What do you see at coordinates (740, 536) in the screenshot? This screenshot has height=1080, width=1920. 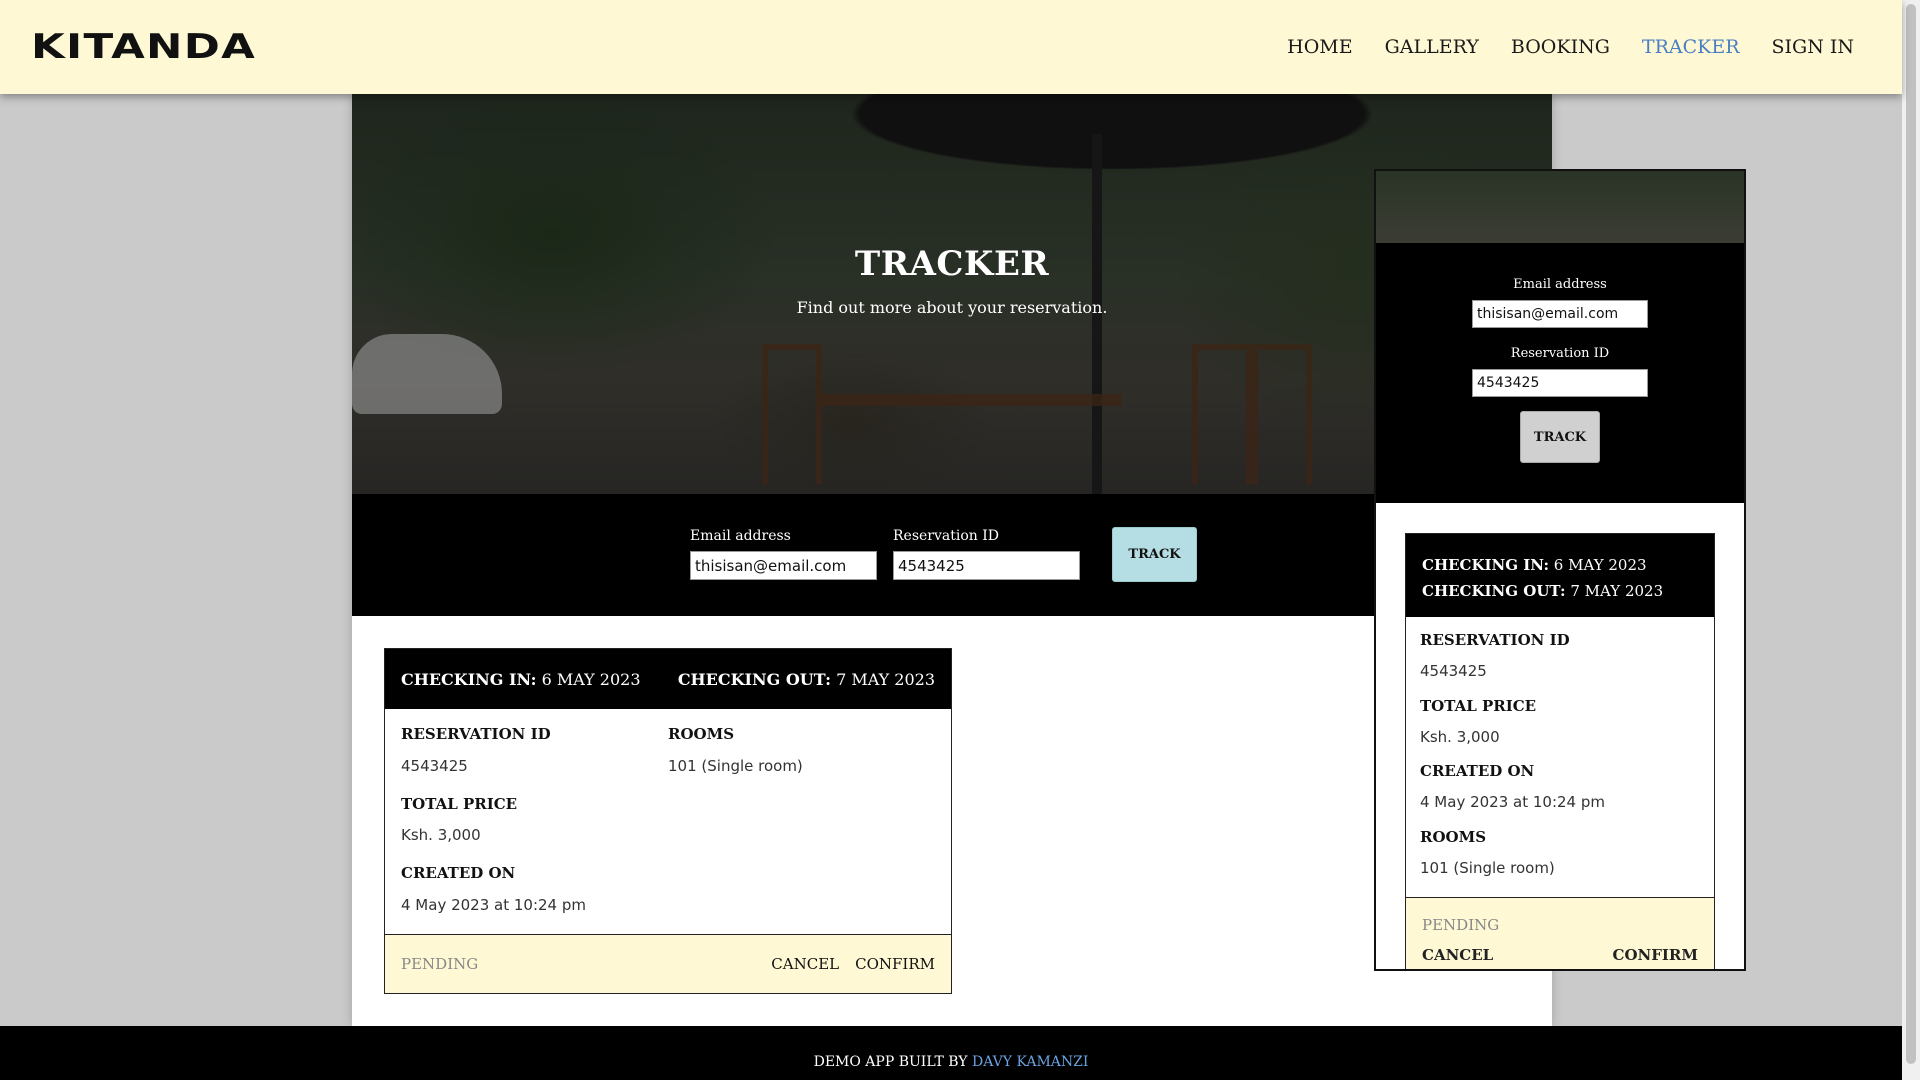 I see `email-label: Email address` at bounding box center [740, 536].